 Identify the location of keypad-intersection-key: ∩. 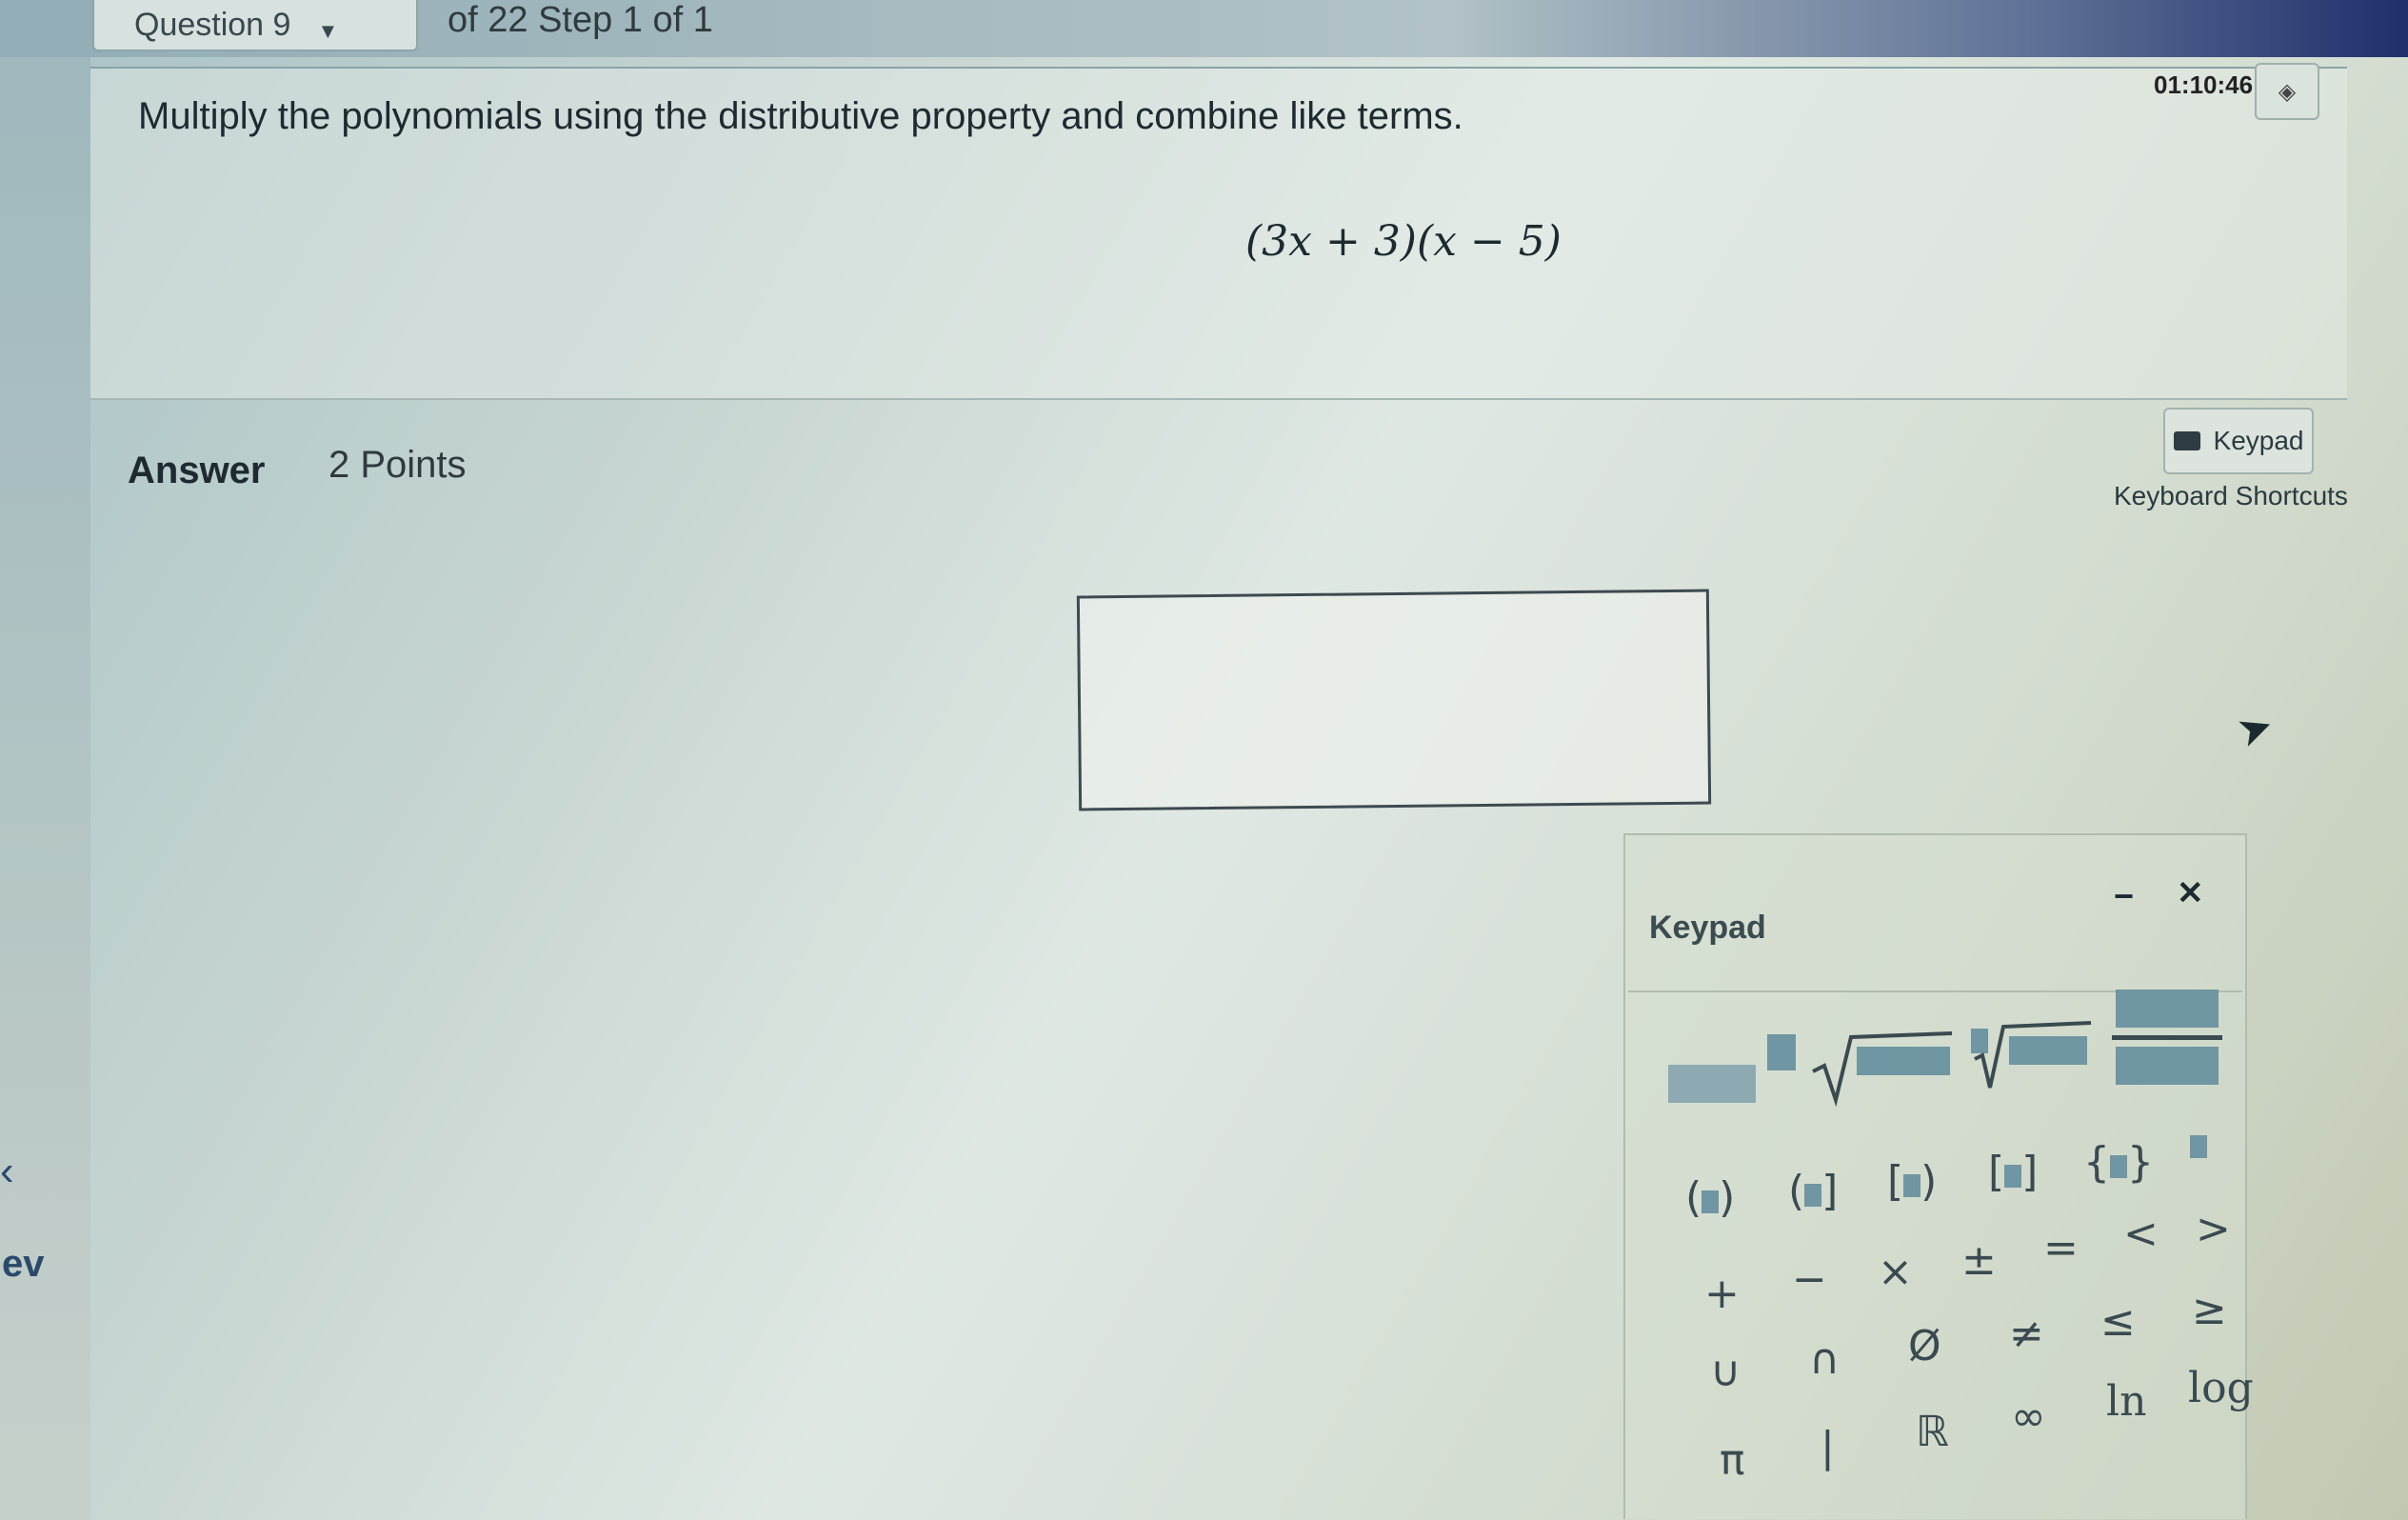
(1824, 1359).